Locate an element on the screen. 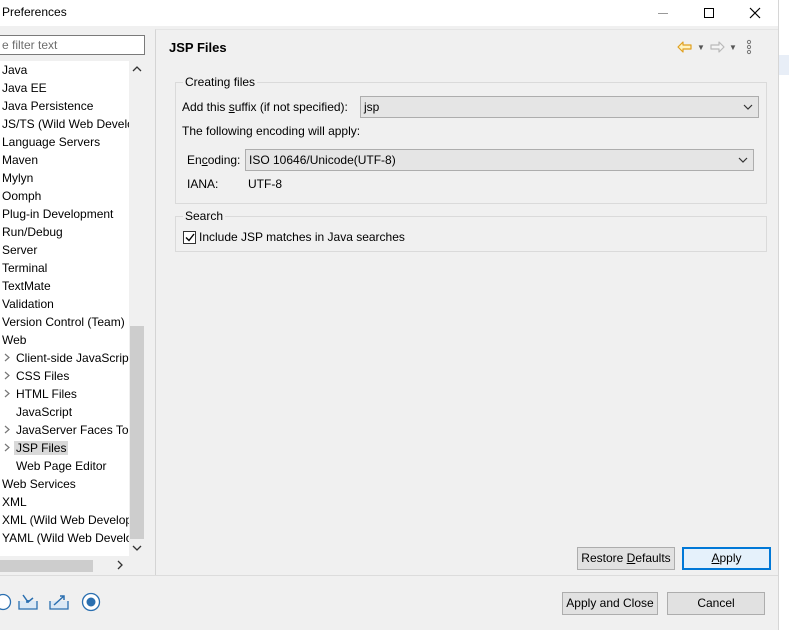  tree-item-label: YAML (Wild Web Develo is located at coordinates (65, 538).